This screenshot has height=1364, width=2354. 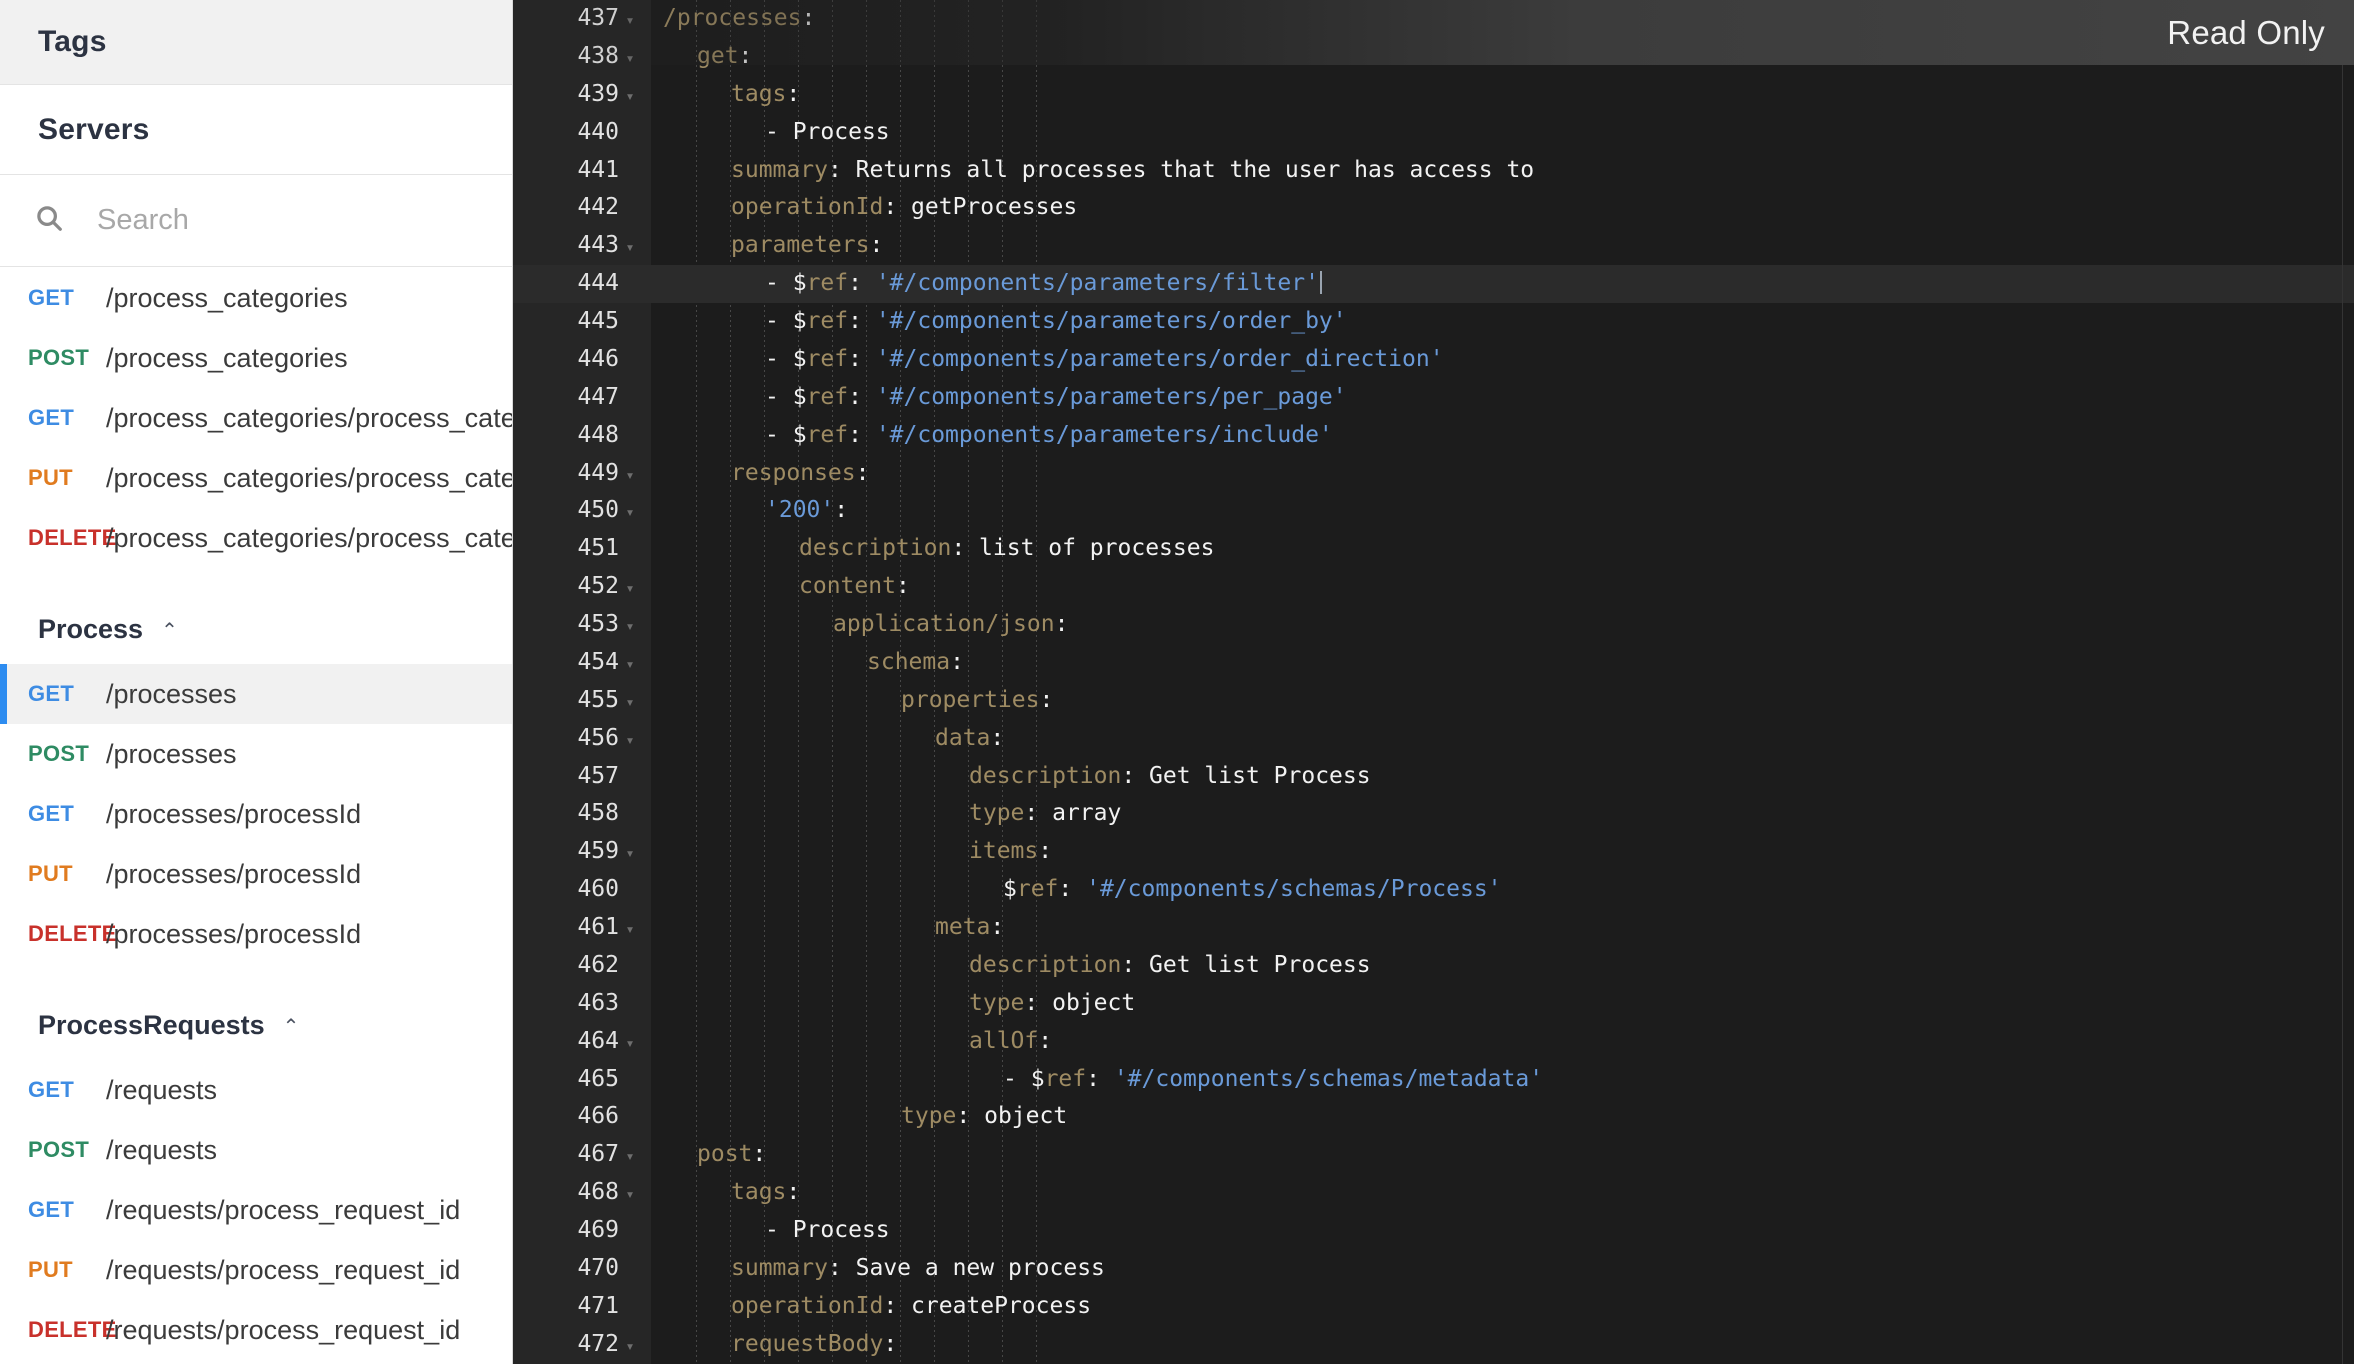 I want to click on operation-row: PUT/requests/process_request_id, so click(x=256, y=1270).